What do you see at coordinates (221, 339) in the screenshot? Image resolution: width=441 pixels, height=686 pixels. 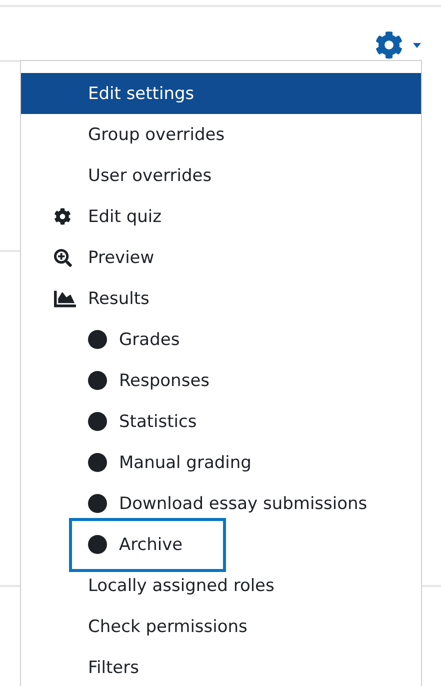 I see `menu-item: Grades` at bounding box center [221, 339].